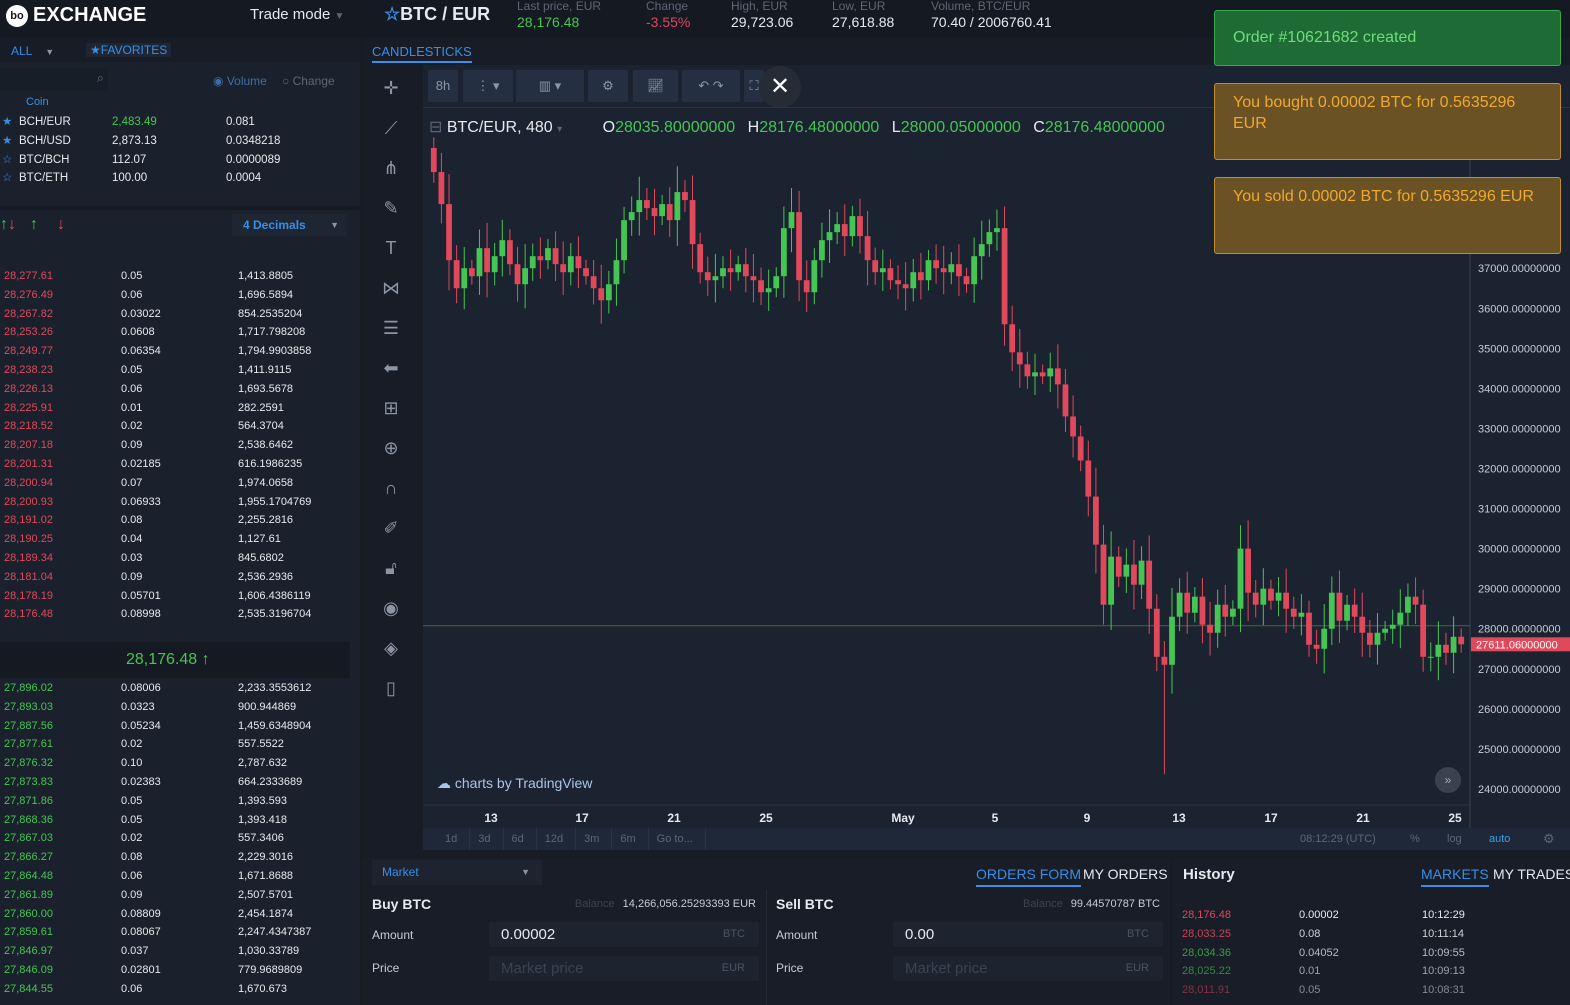  Describe the element at coordinates (175, 744) in the screenshot. I see `bid-row: 27,877.61 0.02 557.5522` at that location.